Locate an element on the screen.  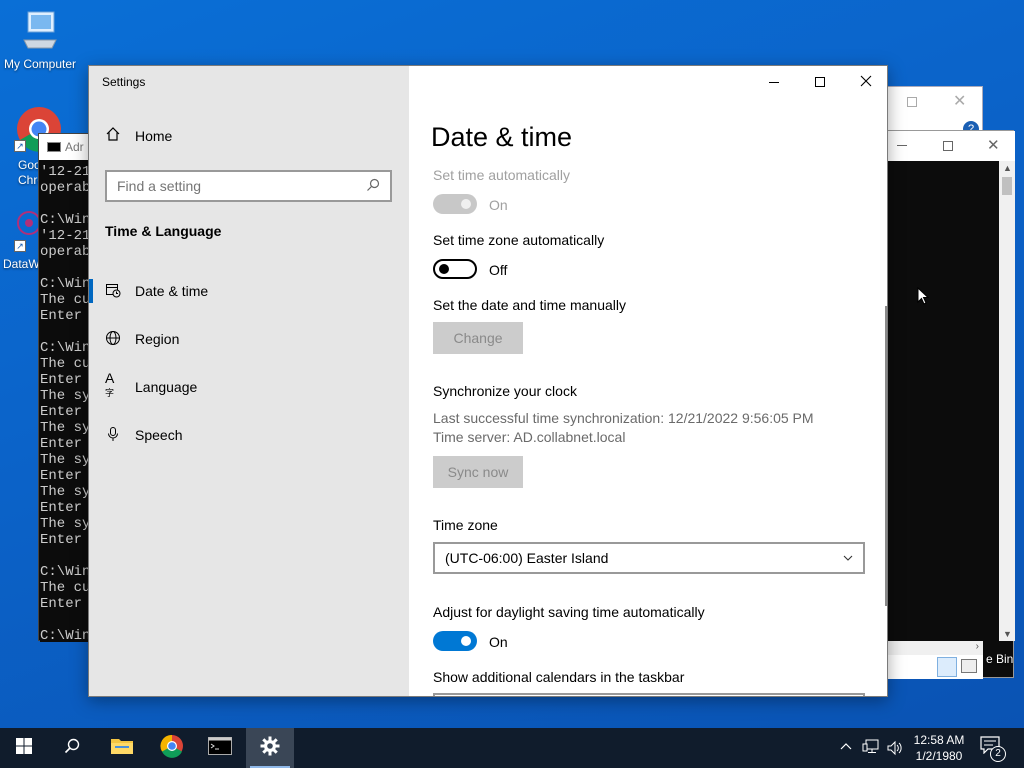
folder-icon is located at coordinates (122, 748).